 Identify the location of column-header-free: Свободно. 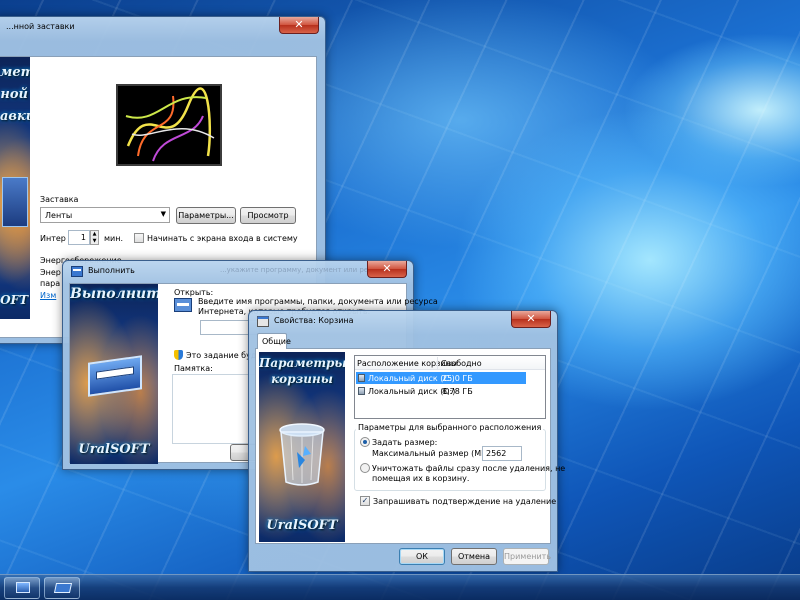
(461, 363).